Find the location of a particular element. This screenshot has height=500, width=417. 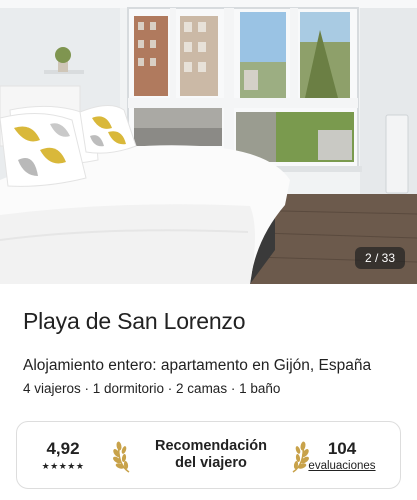

reviews-link: evaluaciones is located at coordinates (342, 466).